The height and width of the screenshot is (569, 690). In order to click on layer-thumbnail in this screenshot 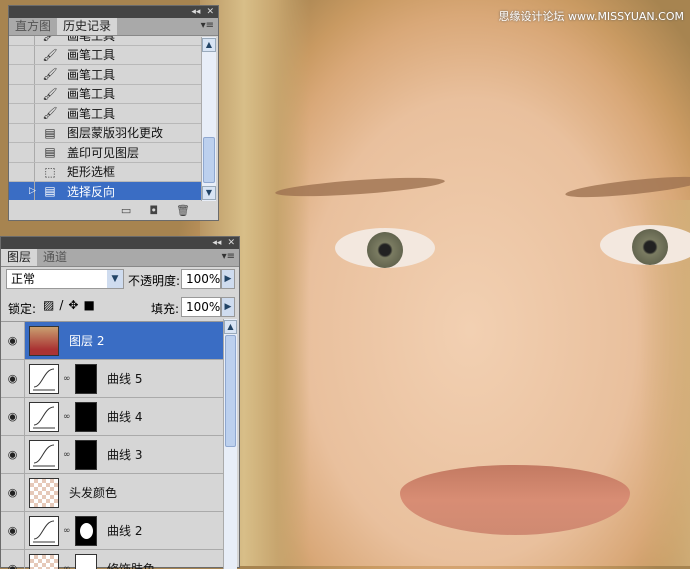, I will do `click(44, 493)`.